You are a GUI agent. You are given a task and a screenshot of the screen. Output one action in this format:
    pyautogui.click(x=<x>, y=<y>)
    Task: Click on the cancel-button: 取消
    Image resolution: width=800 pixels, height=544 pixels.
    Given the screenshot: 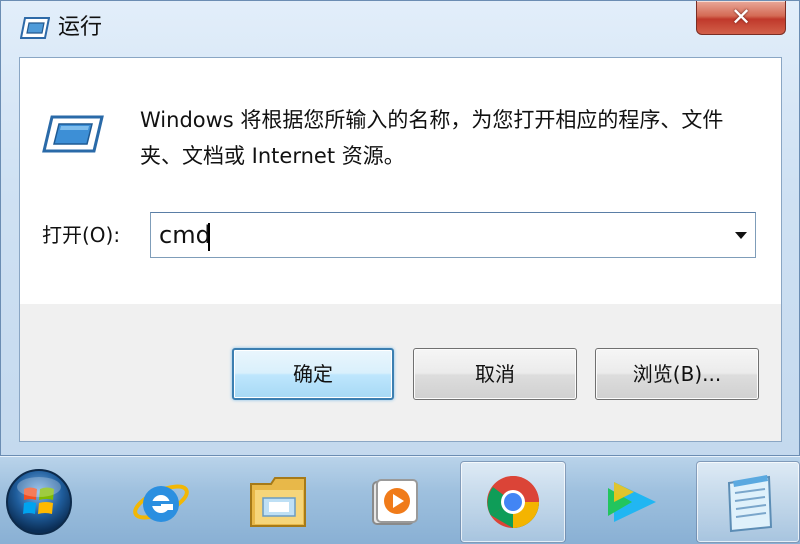 What is the action you would take?
    pyautogui.click(x=495, y=374)
    